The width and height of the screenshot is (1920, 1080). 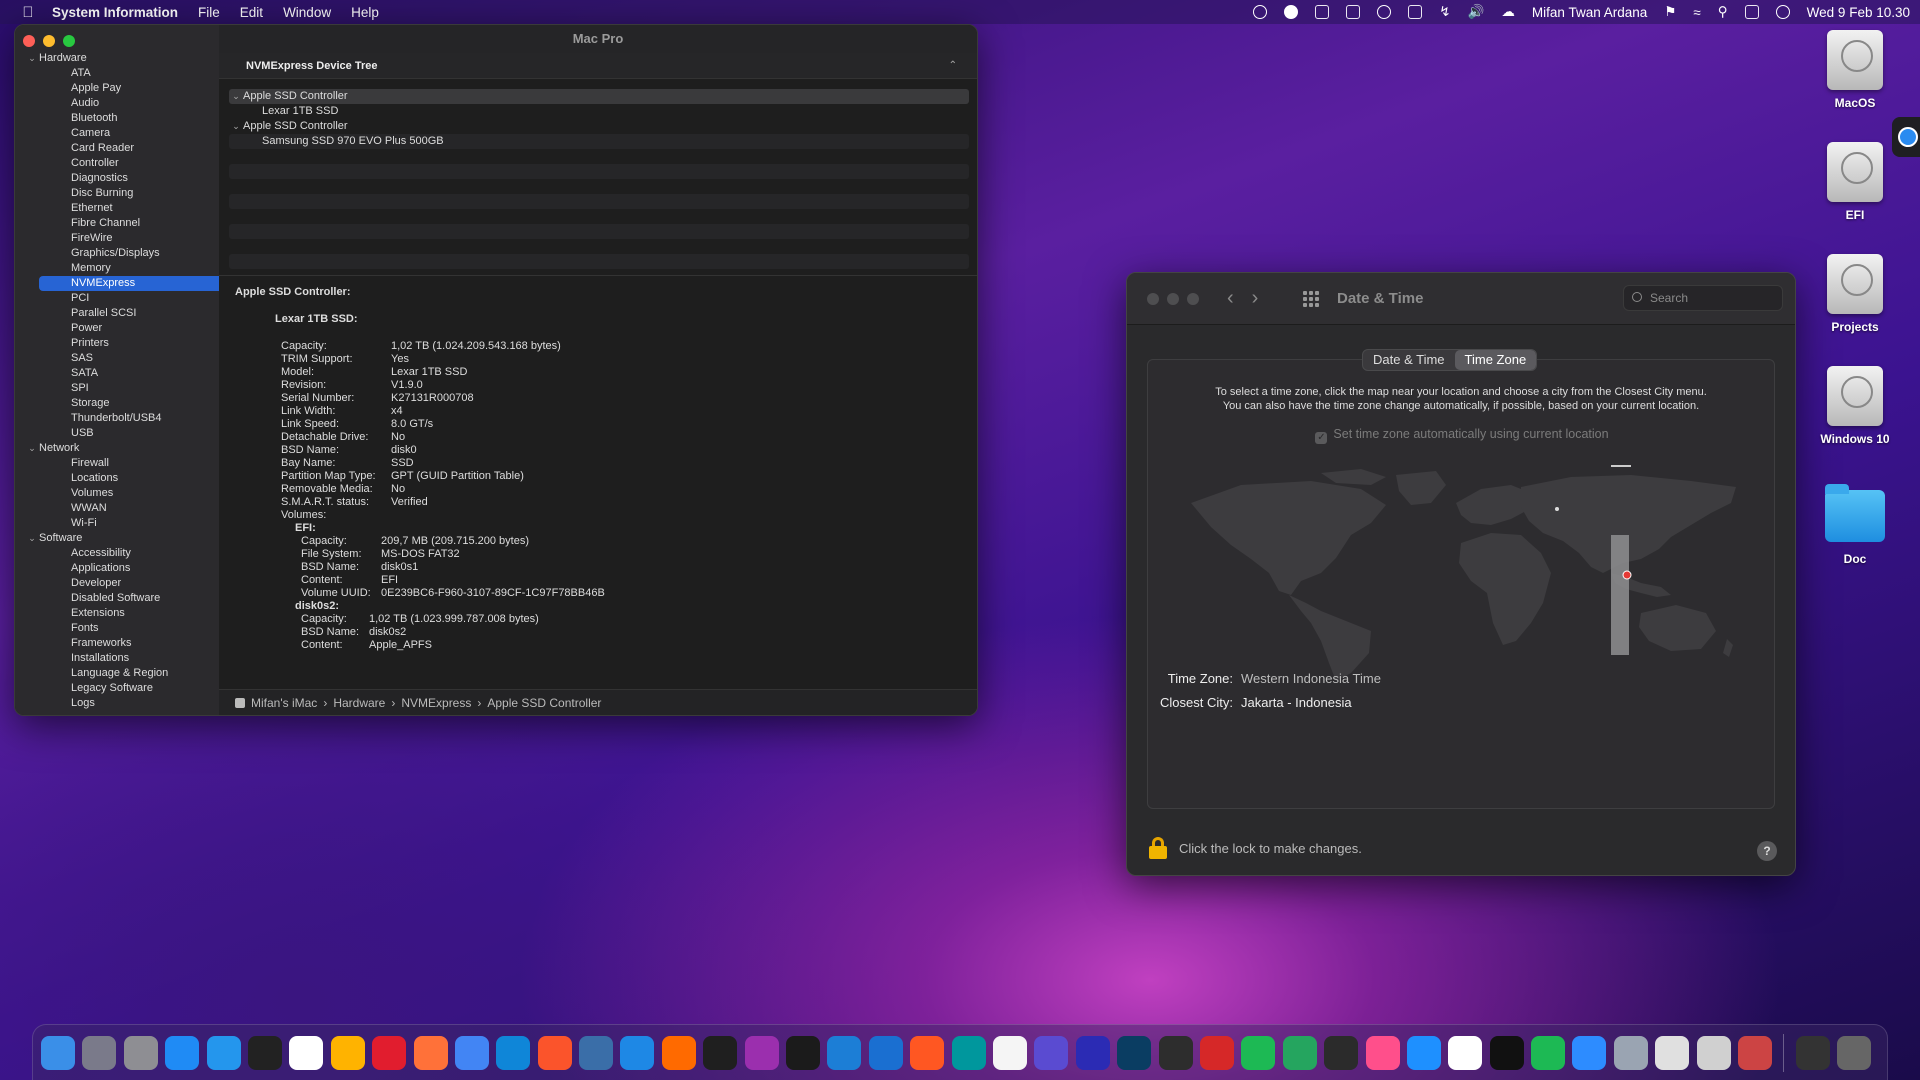 I want to click on sidebar-item: Fonts, so click(x=123, y=628).